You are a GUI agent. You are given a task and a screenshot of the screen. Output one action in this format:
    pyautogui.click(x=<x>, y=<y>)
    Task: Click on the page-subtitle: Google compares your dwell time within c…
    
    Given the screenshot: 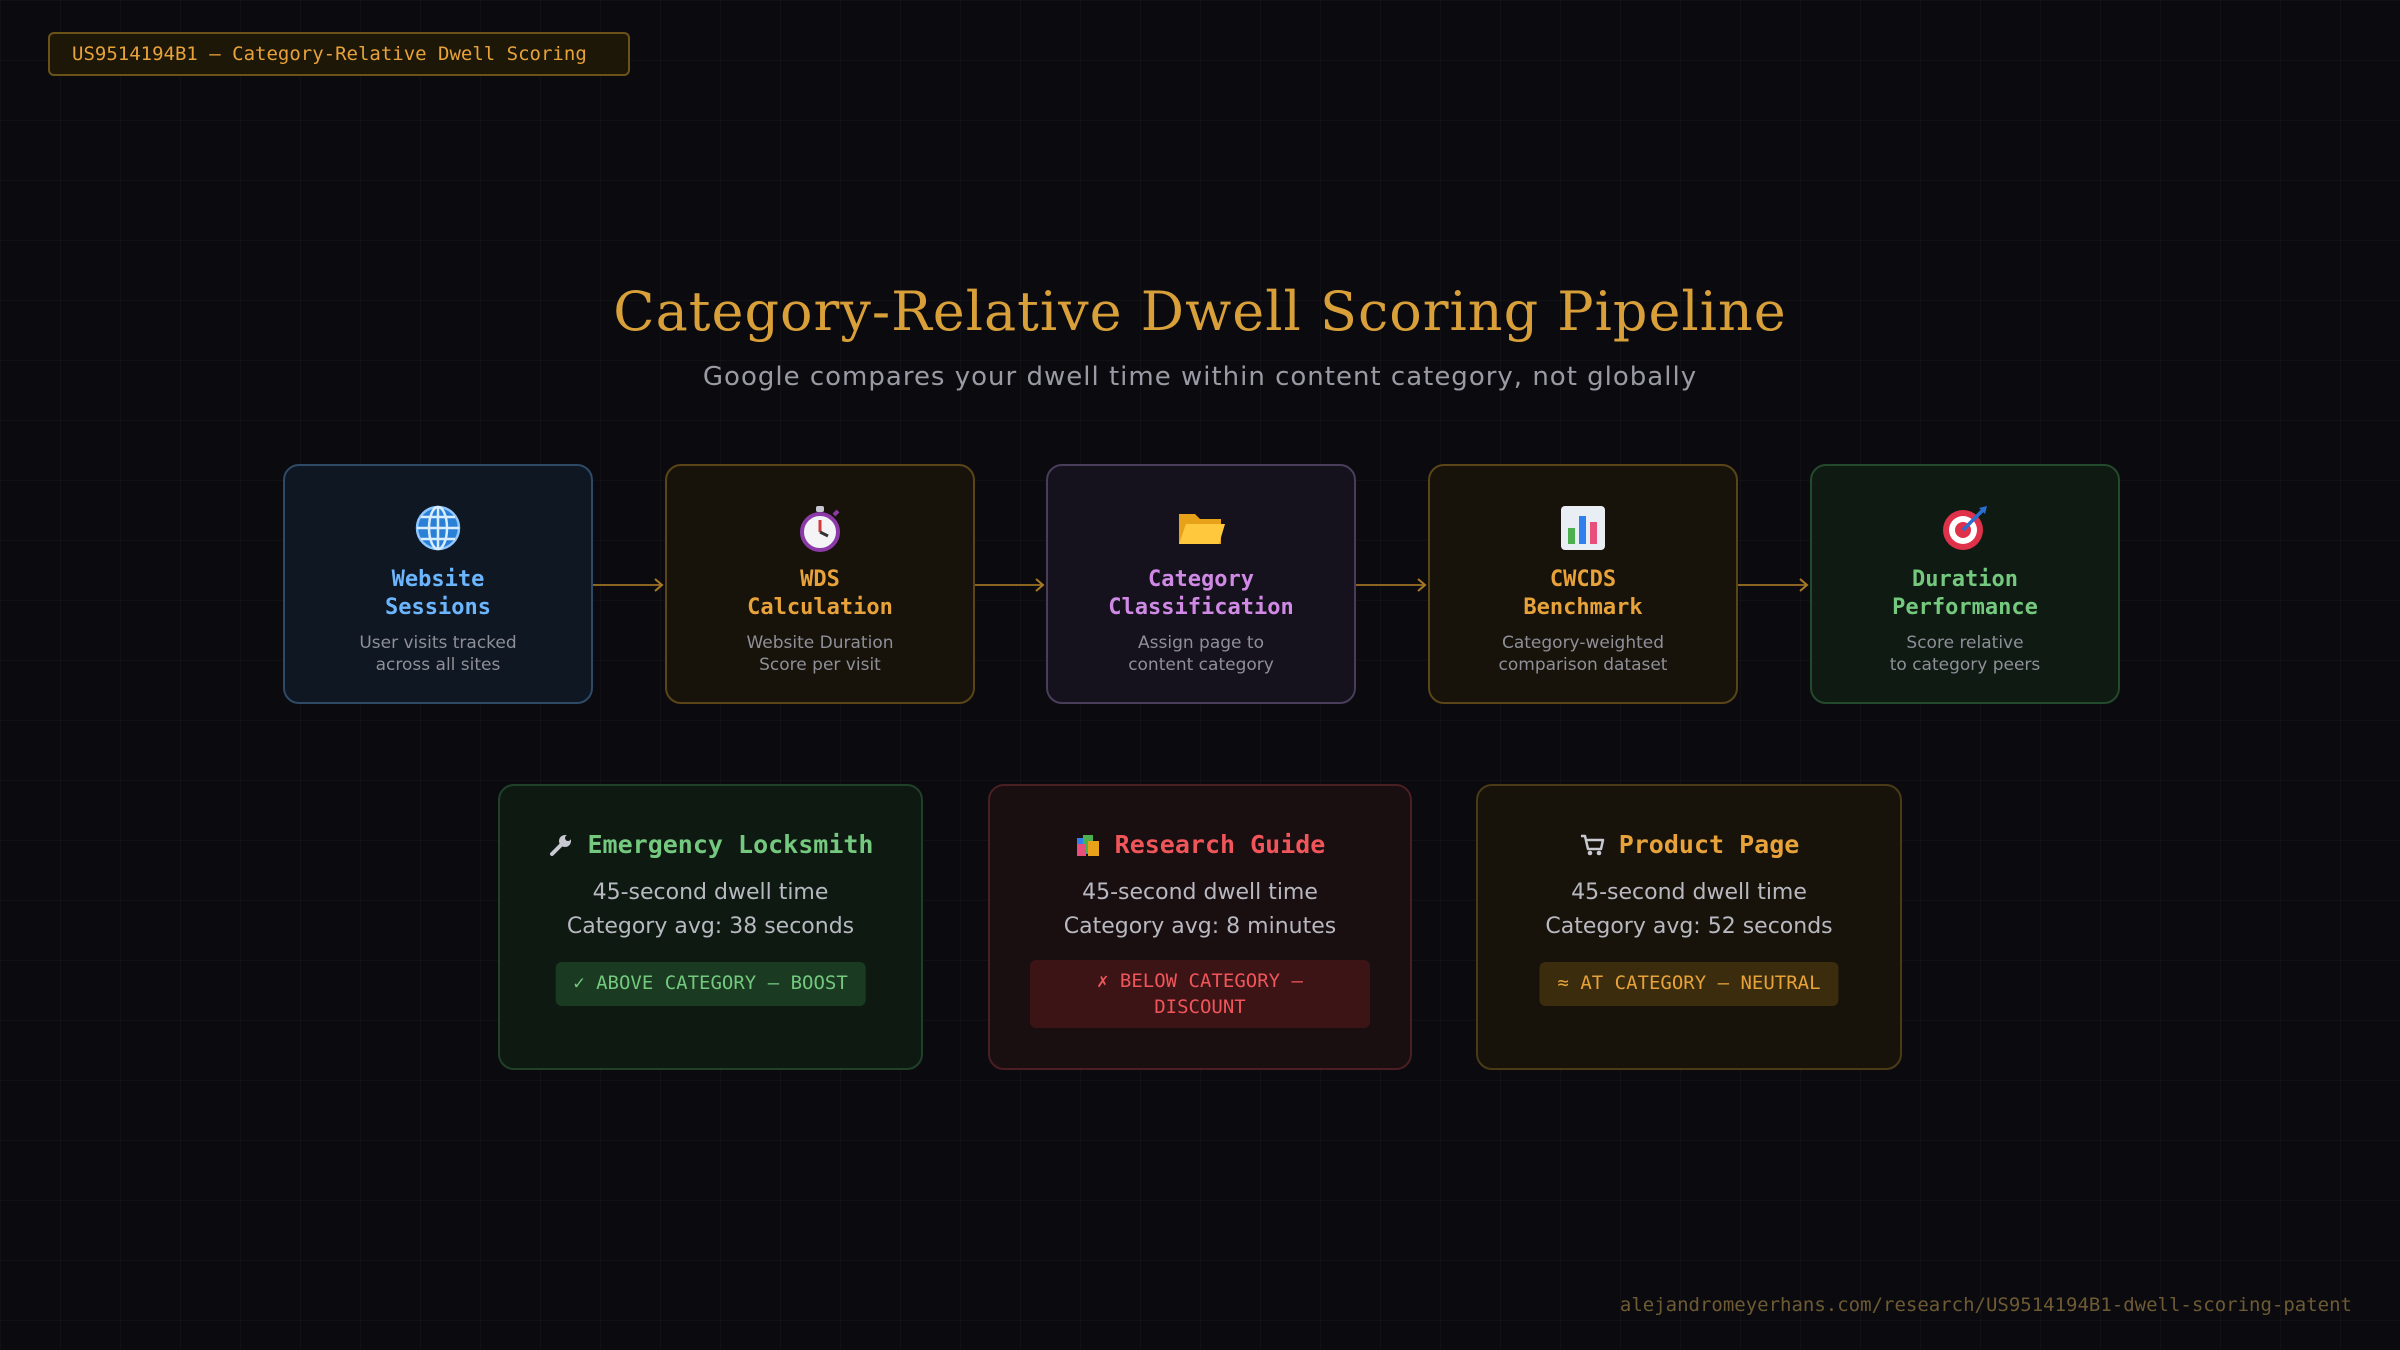 What is the action you would take?
    pyautogui.click(x=1200, y=377)
    